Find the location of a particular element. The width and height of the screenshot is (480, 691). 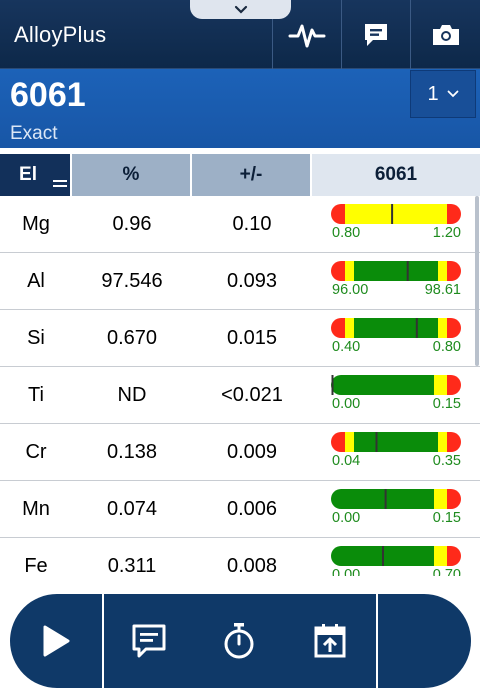

spec-min-label: 96.00 is located at coordinates (350, 290).